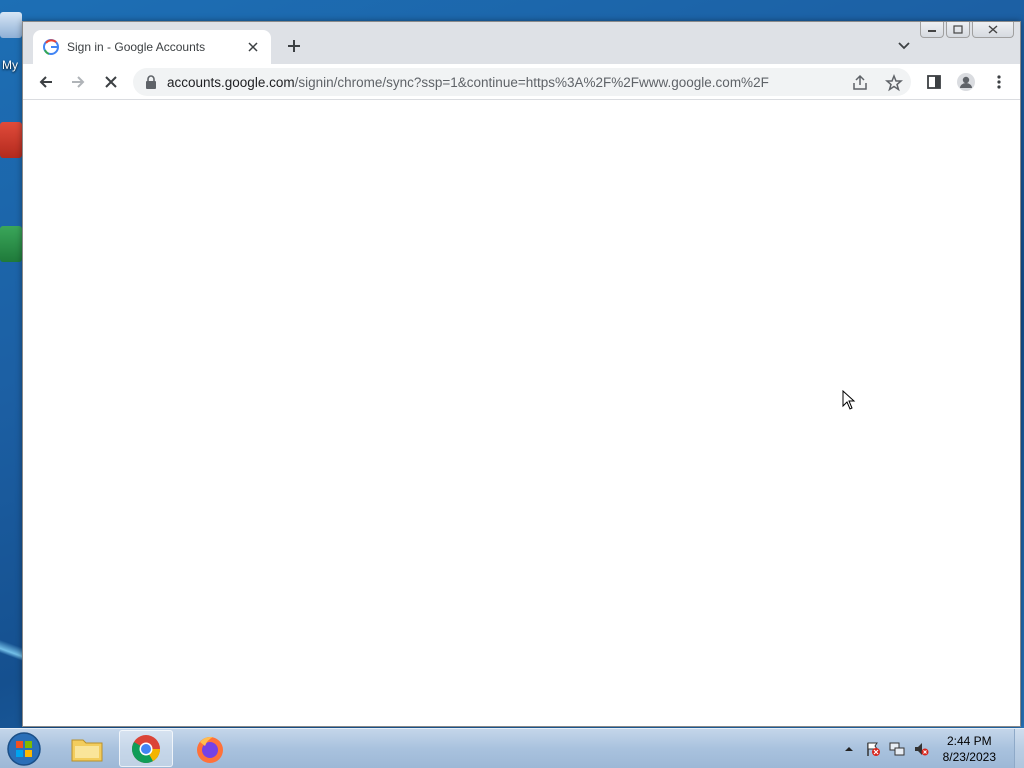 The image size is (1024, 768). I want to click on firefox-icon, so click(210, 749).